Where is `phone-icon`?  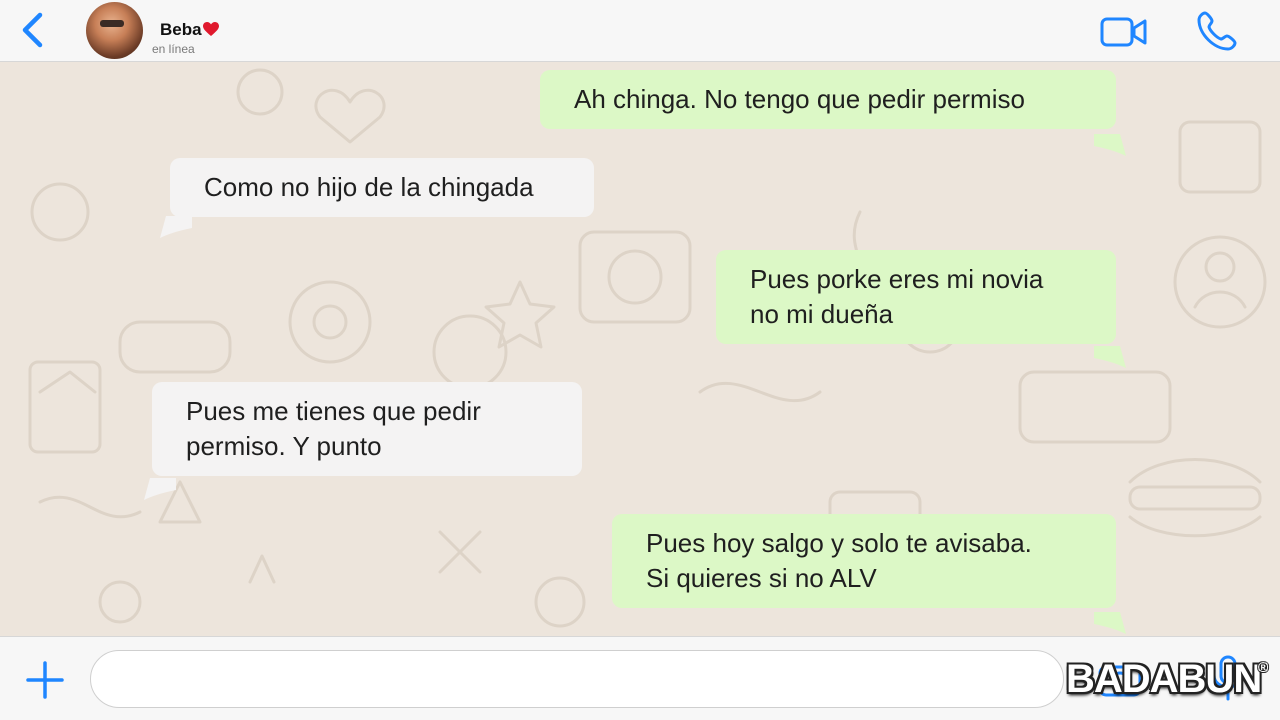
phone-icon is located at coordinates (1217, 31).